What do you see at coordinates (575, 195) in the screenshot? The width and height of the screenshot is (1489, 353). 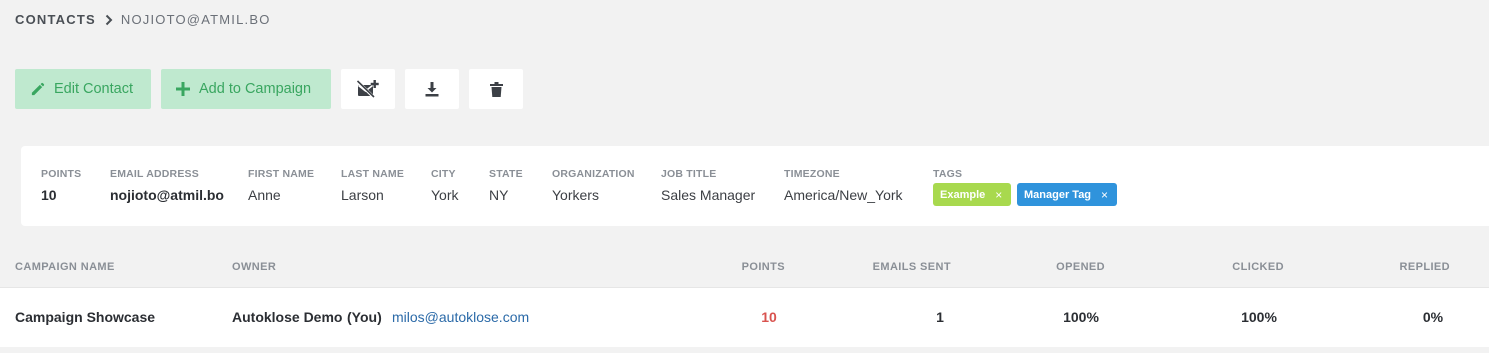 I see `field-value: Yorkers` at bounding box center [575, 195].